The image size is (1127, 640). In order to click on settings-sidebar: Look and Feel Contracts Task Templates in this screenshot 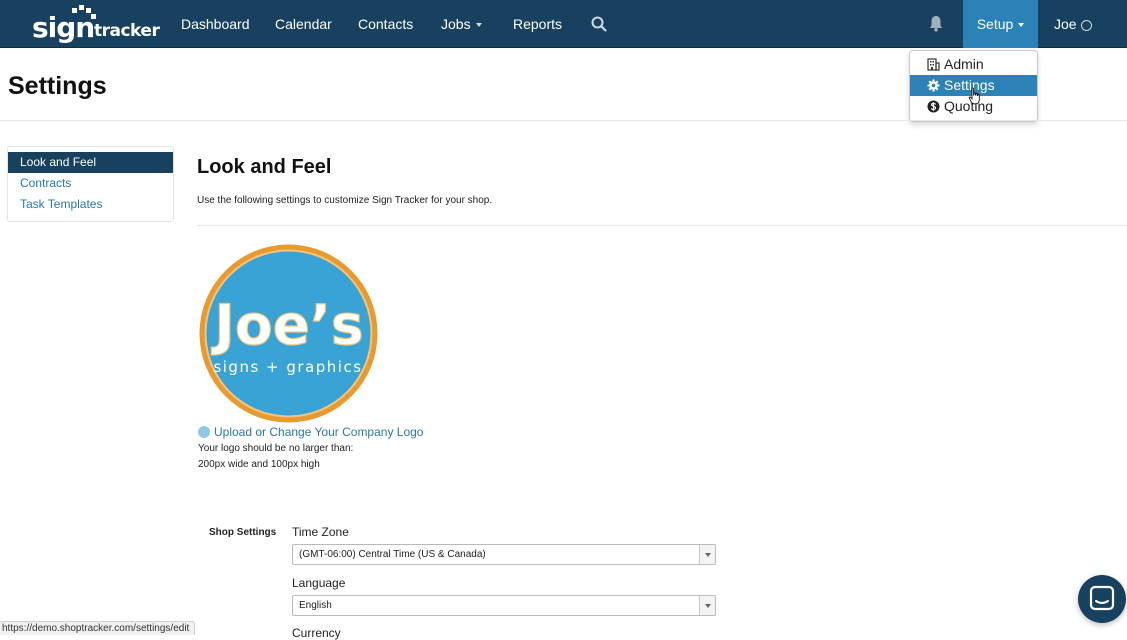, I will do `click(90, 184)`.